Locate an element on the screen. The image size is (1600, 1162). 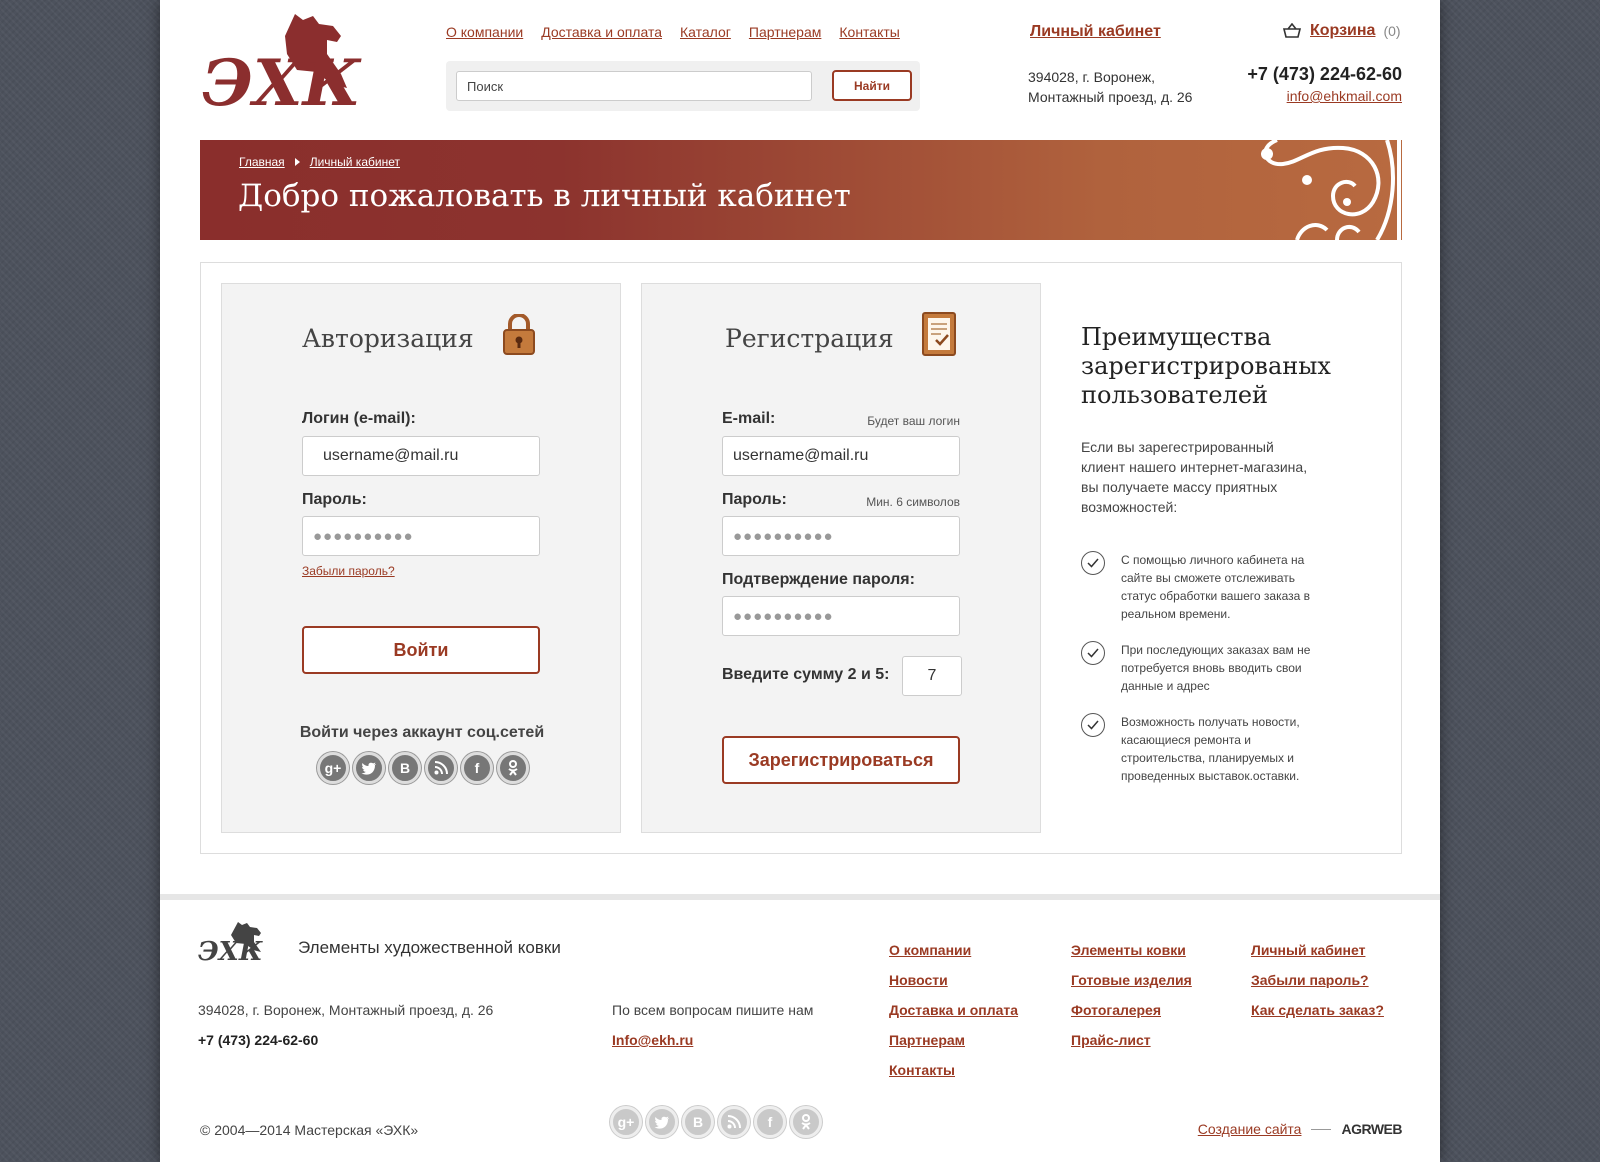
login-title: Авторизация is located at coordinates (388, 338).